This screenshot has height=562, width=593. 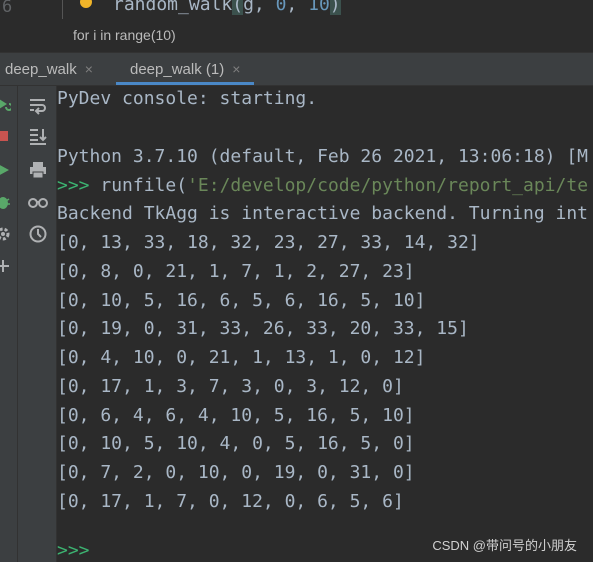 I want to click on console-line: [0, 10, 5, 10, 4, 0, 5, 16, 5, 0], so click(x=236, y=443).